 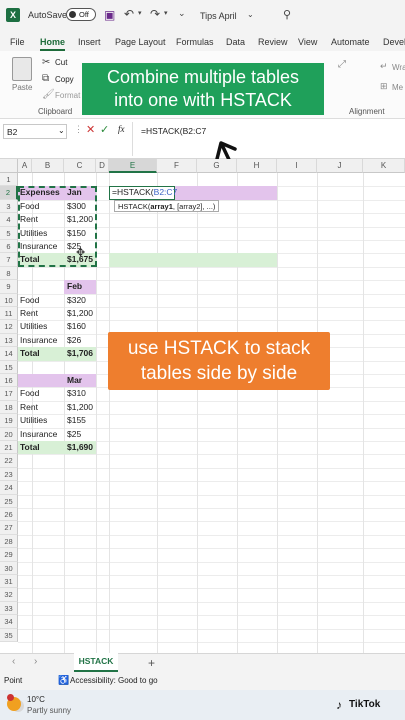 What do you see at coordinates (350, 42) in the screenshot?
I see `menu-automate: Automate` at bounding box center [350, 42].